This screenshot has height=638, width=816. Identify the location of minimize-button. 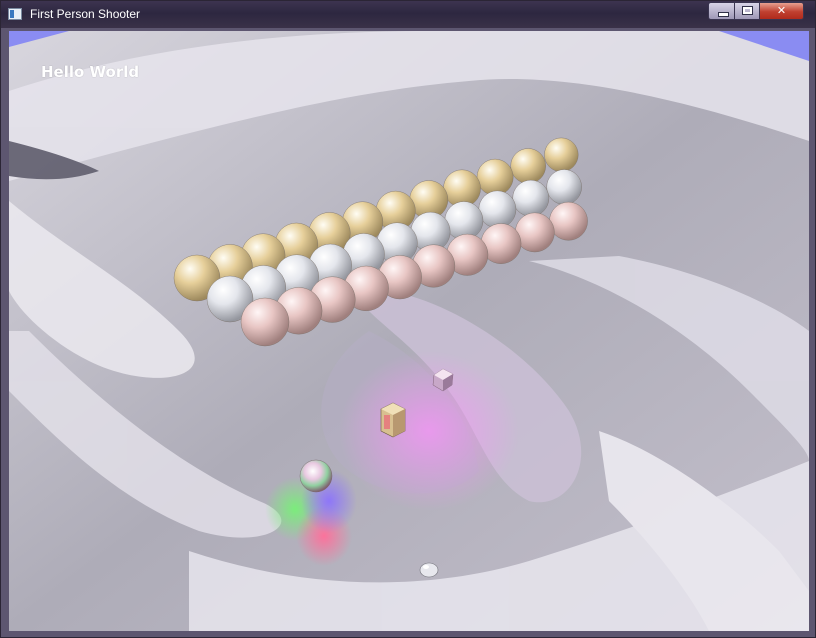
(721, 11).